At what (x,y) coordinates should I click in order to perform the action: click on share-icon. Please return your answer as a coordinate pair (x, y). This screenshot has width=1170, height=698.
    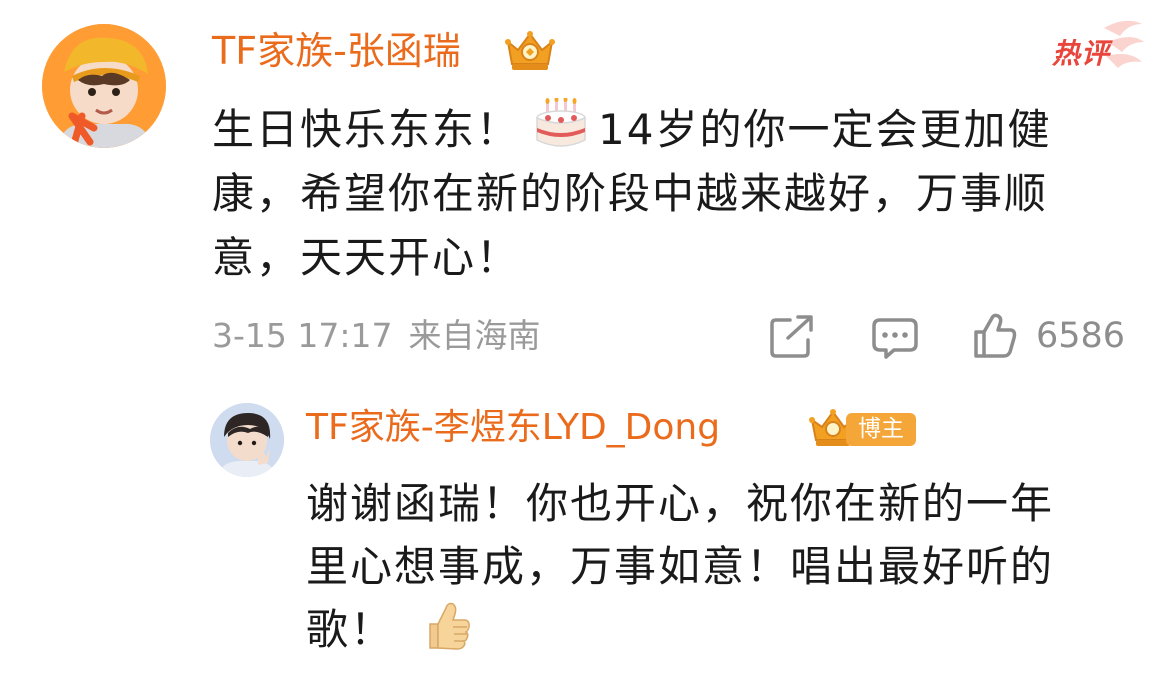
    Looking at the image, I should click on (791, 336).